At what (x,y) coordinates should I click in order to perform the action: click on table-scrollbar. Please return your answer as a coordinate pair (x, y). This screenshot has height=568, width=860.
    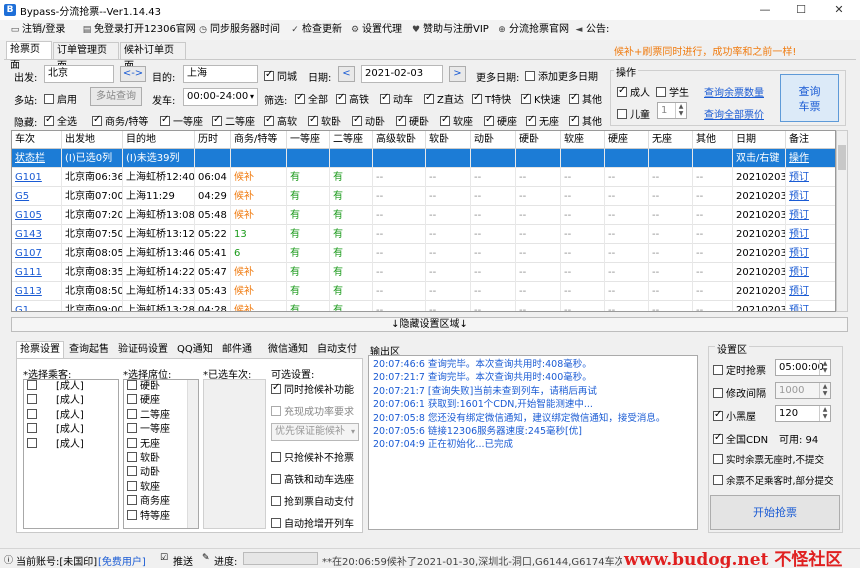
    Looking at the image, I should click on (842, 221).